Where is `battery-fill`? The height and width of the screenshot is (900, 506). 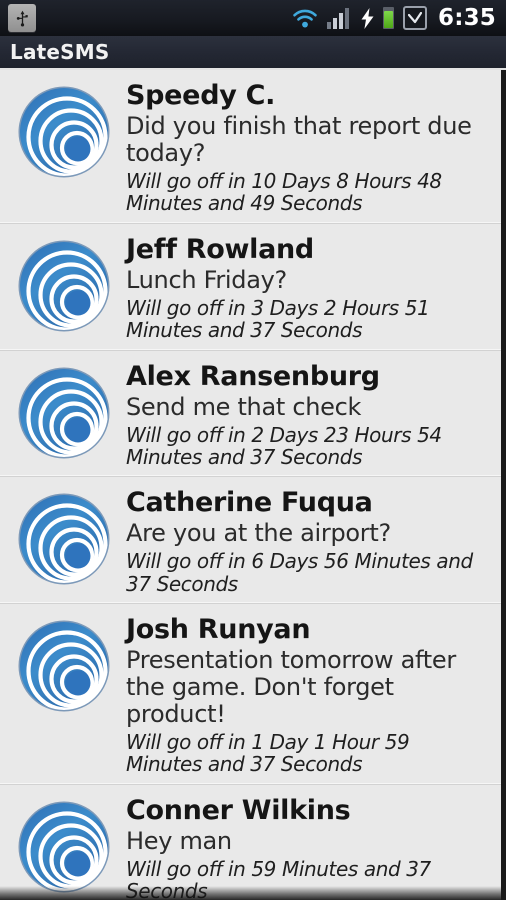
battery-fill is located at coordinates (388, 19).